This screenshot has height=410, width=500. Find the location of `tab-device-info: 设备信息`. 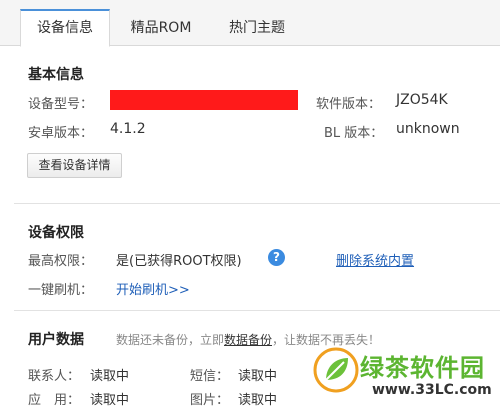

tab-device-info: 设备信息 is located at coordinates (65, 28).